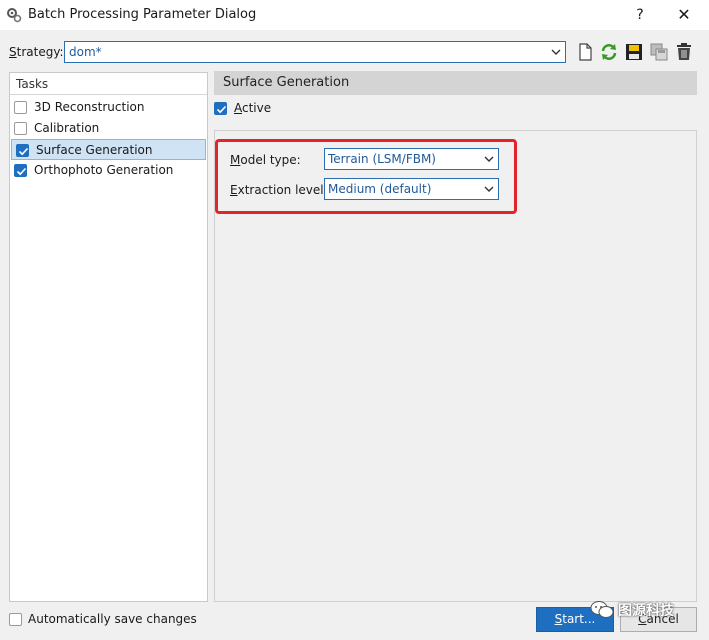 The height and width of the screenshot is (640, 709). Describe the element at coordinates (315, 52) in the screenshot. I see `strategy-combobox: dom*` at that location.